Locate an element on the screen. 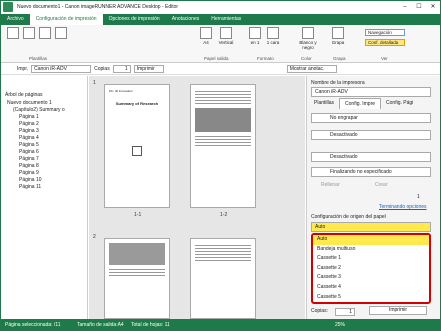  layout-icon is located at coordinates (255, 33).